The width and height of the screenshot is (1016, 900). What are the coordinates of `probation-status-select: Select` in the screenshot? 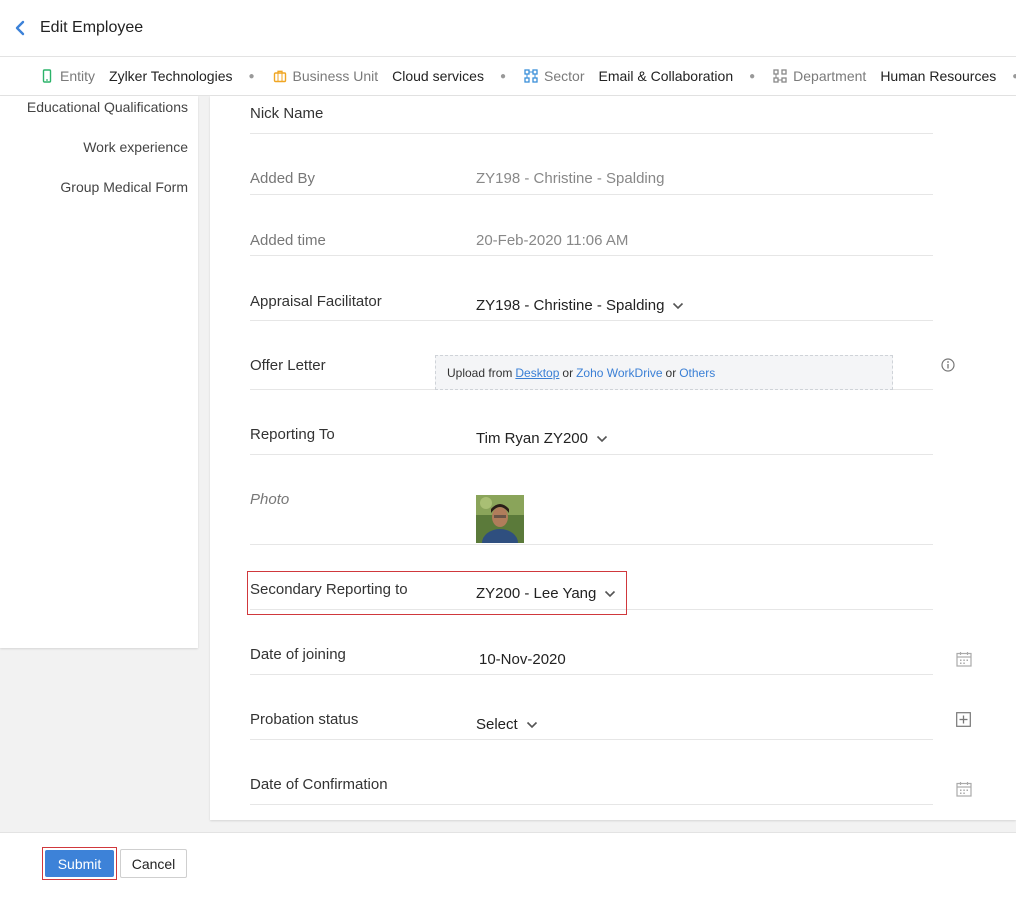 It's located at (507, 724).